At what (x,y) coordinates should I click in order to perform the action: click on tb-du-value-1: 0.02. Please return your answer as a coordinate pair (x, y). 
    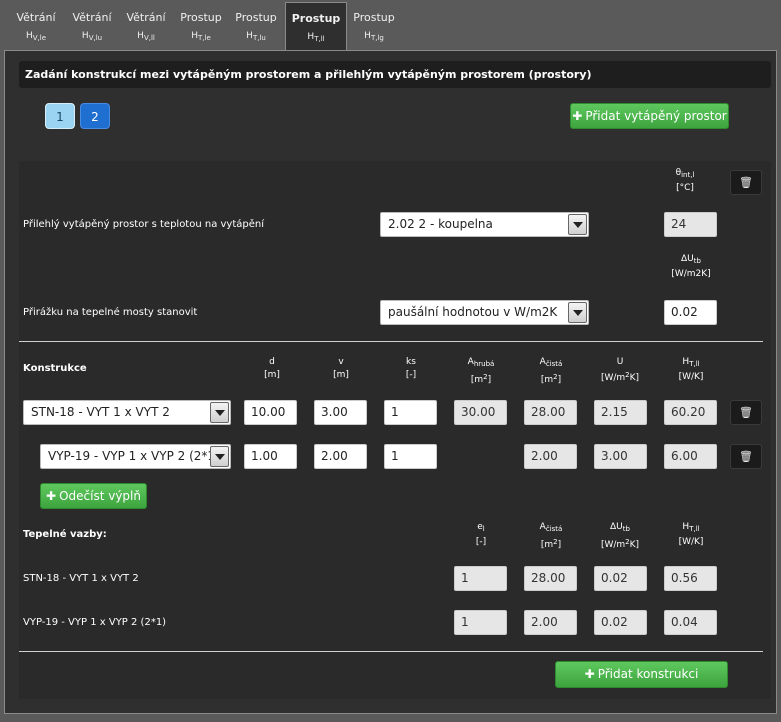
    Looking at the image, I should click on (620, 578).